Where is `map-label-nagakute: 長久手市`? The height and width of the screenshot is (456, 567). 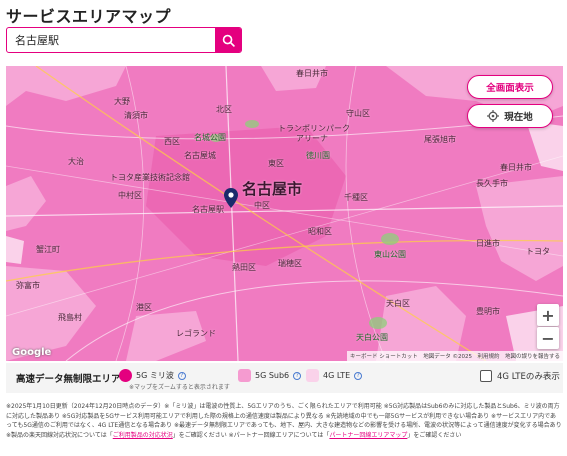 map-label-nagakute: 長久手市 is located at coordinates (492, 183).